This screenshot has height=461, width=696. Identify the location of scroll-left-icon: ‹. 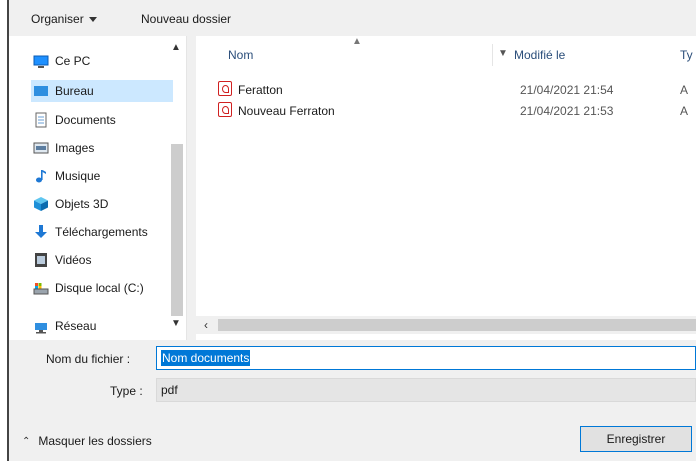
(206, 325).